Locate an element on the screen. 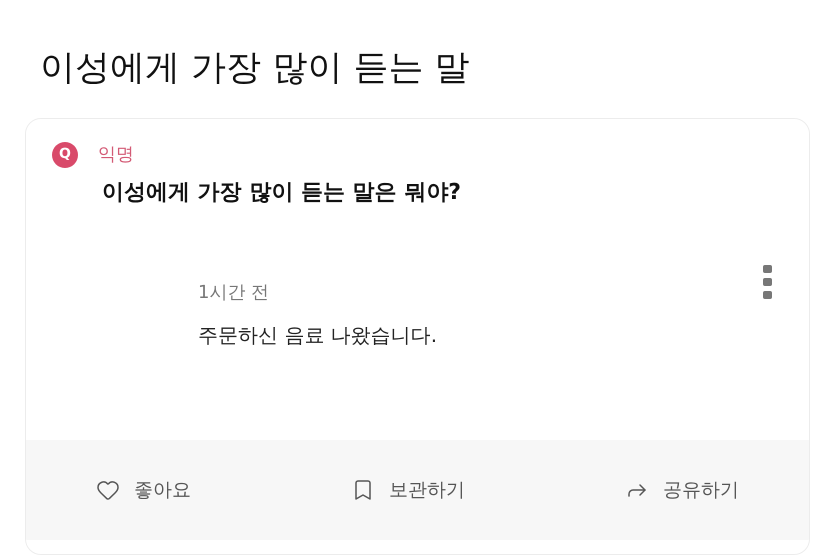 The height and width of the screenshot is (558, 835). more-button is located at coordinates (767, 282).